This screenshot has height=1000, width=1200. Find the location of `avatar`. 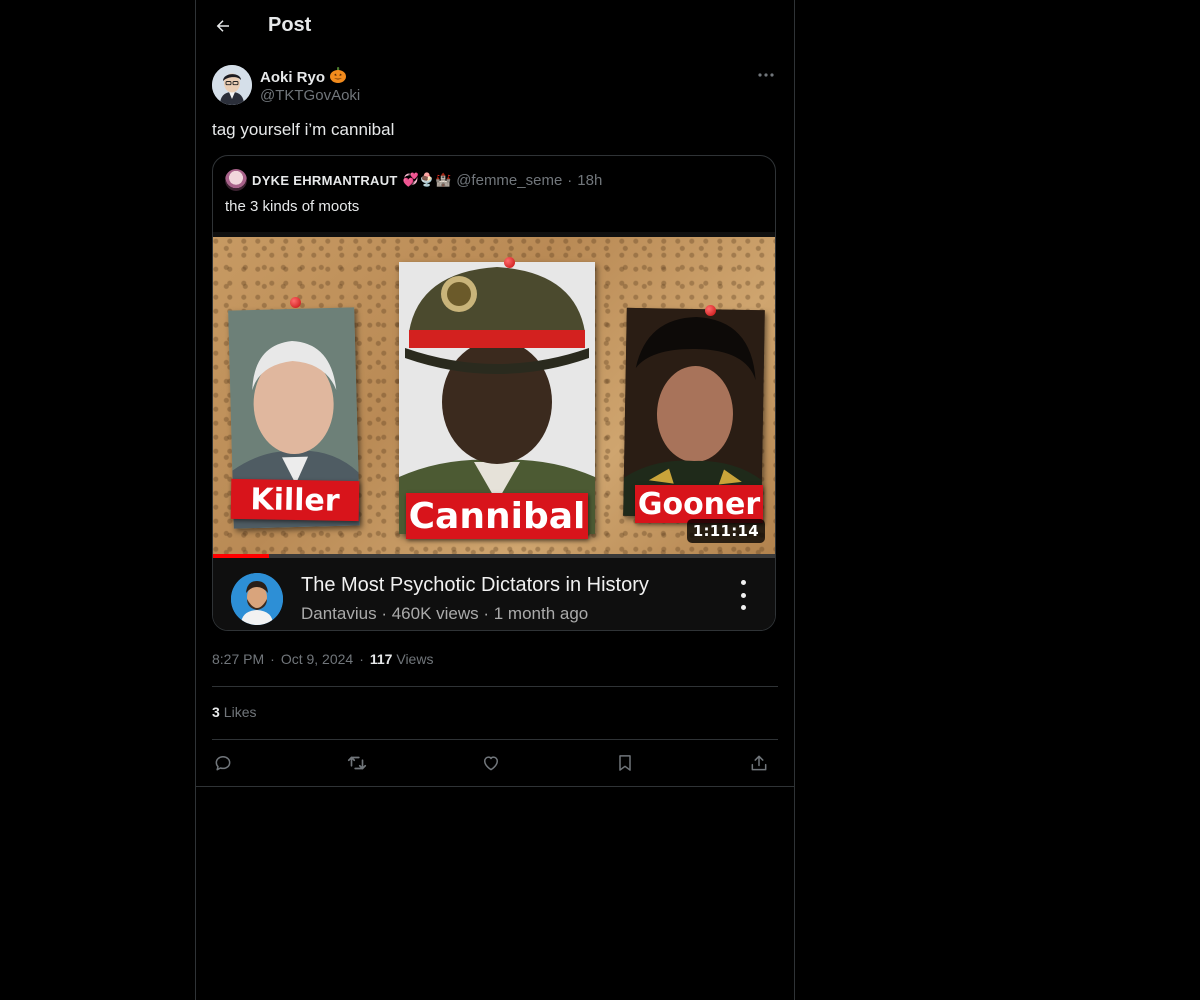

avatar is located at coordinates (232, 85).